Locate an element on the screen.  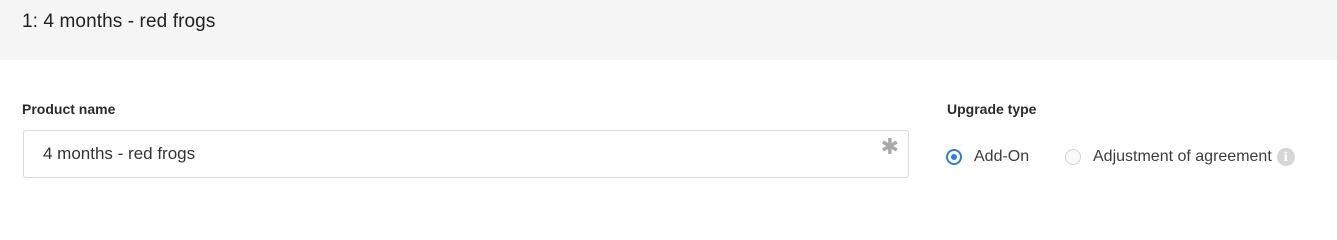
product-name-field: ✱ is located at coordinates (466, 154).